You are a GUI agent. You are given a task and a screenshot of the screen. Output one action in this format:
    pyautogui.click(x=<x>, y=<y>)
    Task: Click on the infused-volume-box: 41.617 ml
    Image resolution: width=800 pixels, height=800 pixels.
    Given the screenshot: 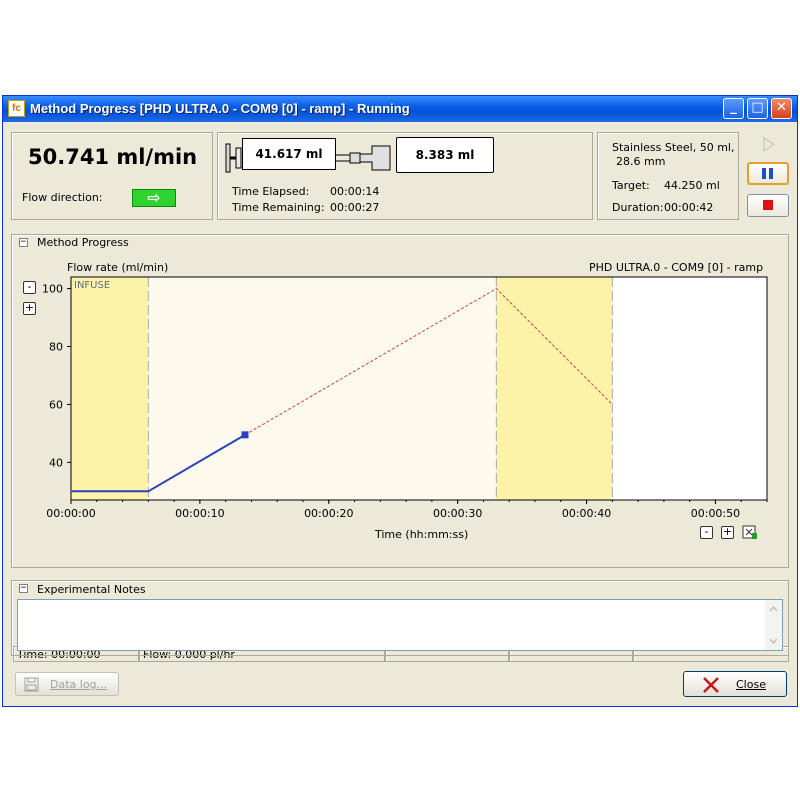 What is the action you would take?
    pyautogui.click(x=289, y=154)
    